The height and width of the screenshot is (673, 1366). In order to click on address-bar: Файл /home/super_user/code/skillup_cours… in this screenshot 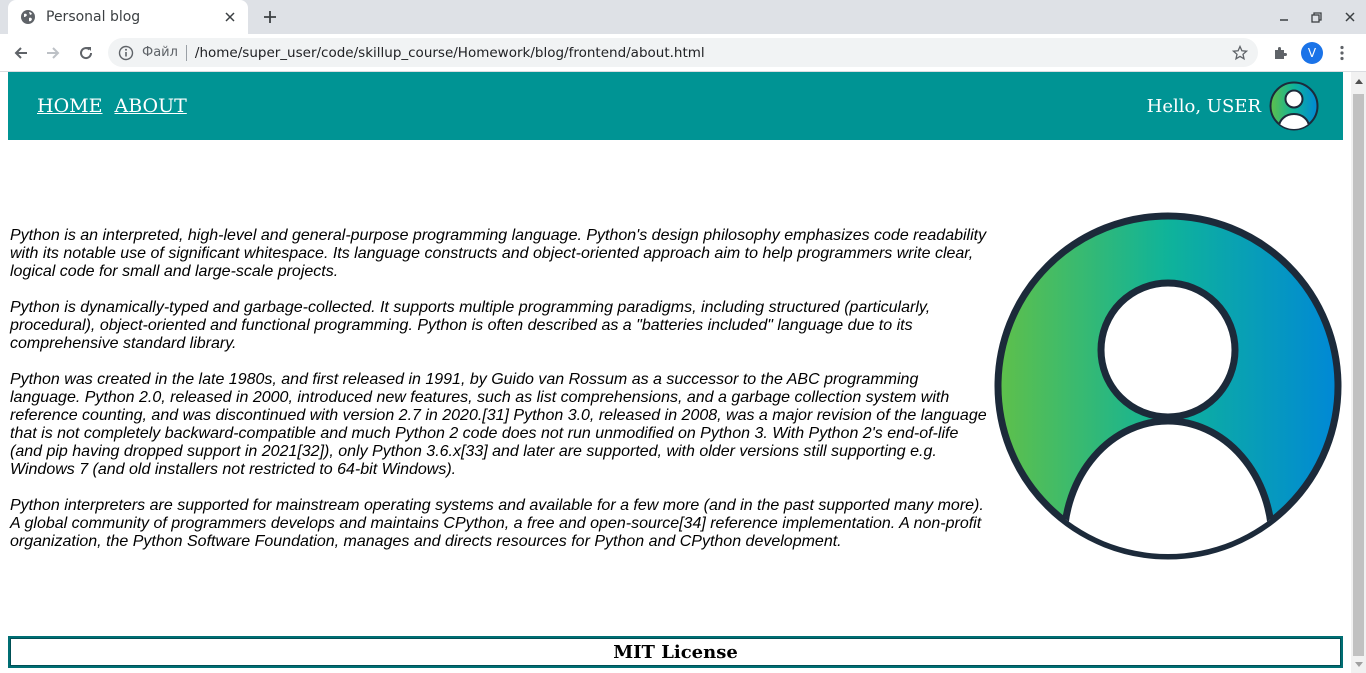, I will do `click(683, 52)`.